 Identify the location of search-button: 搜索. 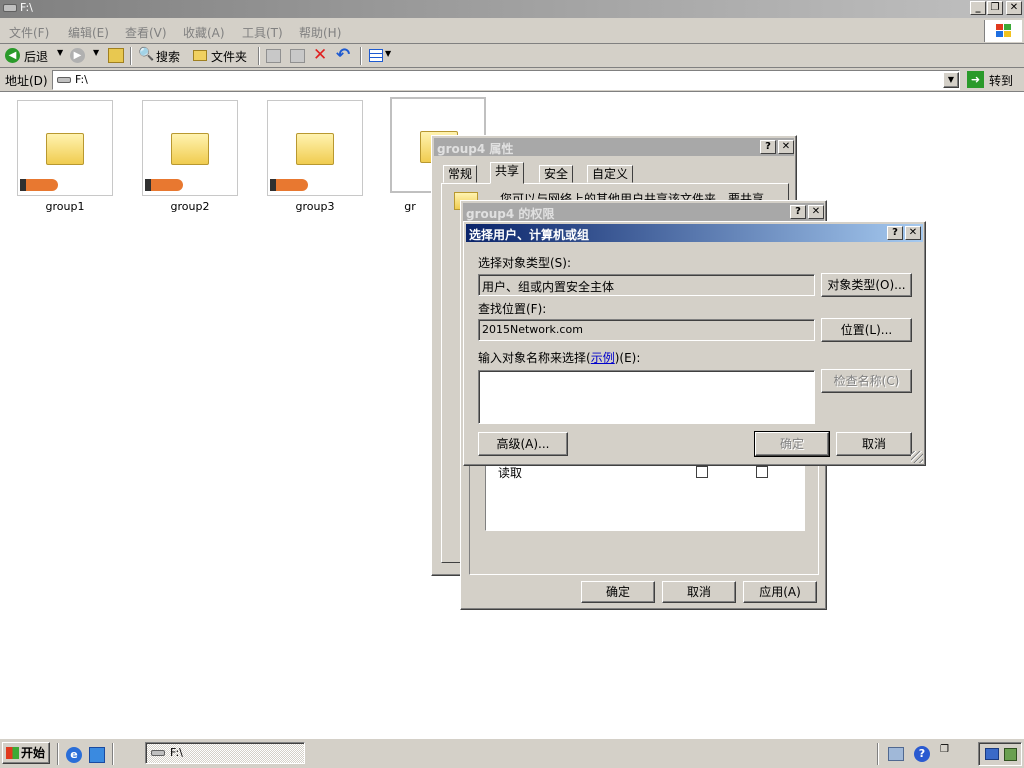
(168, 56).